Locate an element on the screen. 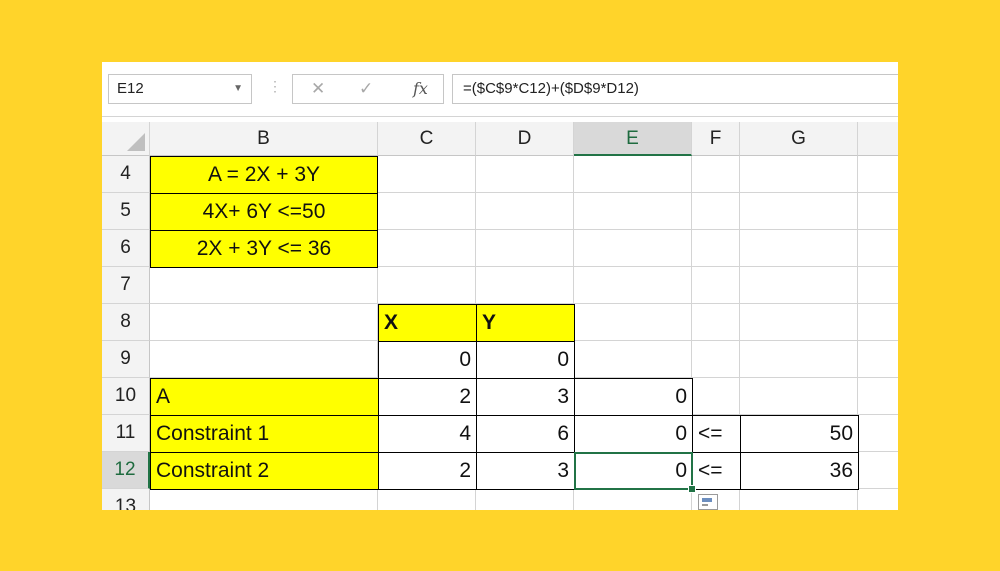  cell-d12: 3 is located at coordinates (525, 471).